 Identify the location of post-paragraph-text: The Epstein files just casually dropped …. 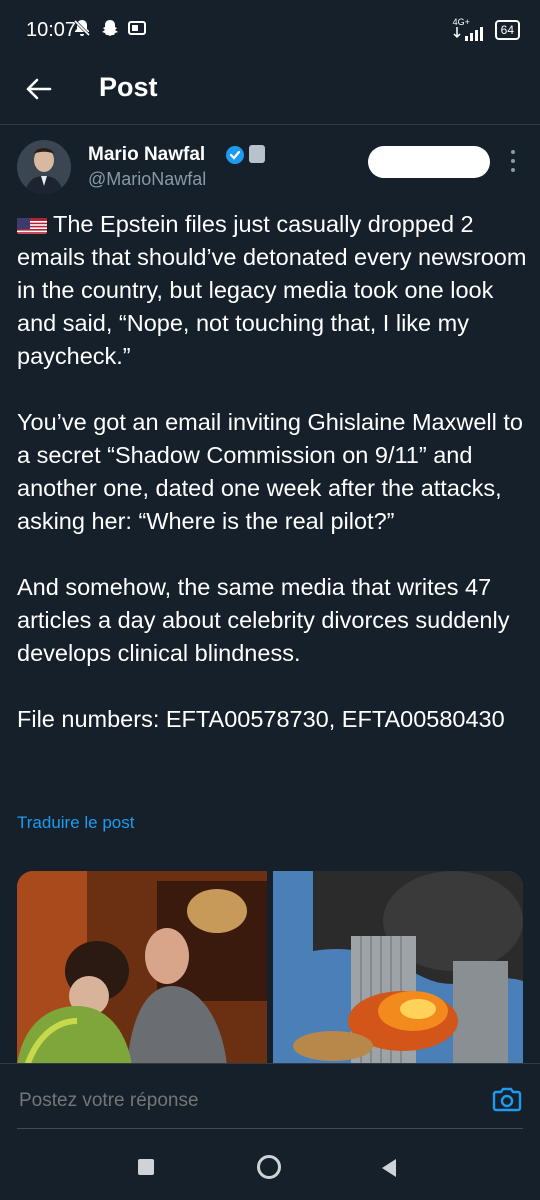
(272, 290).